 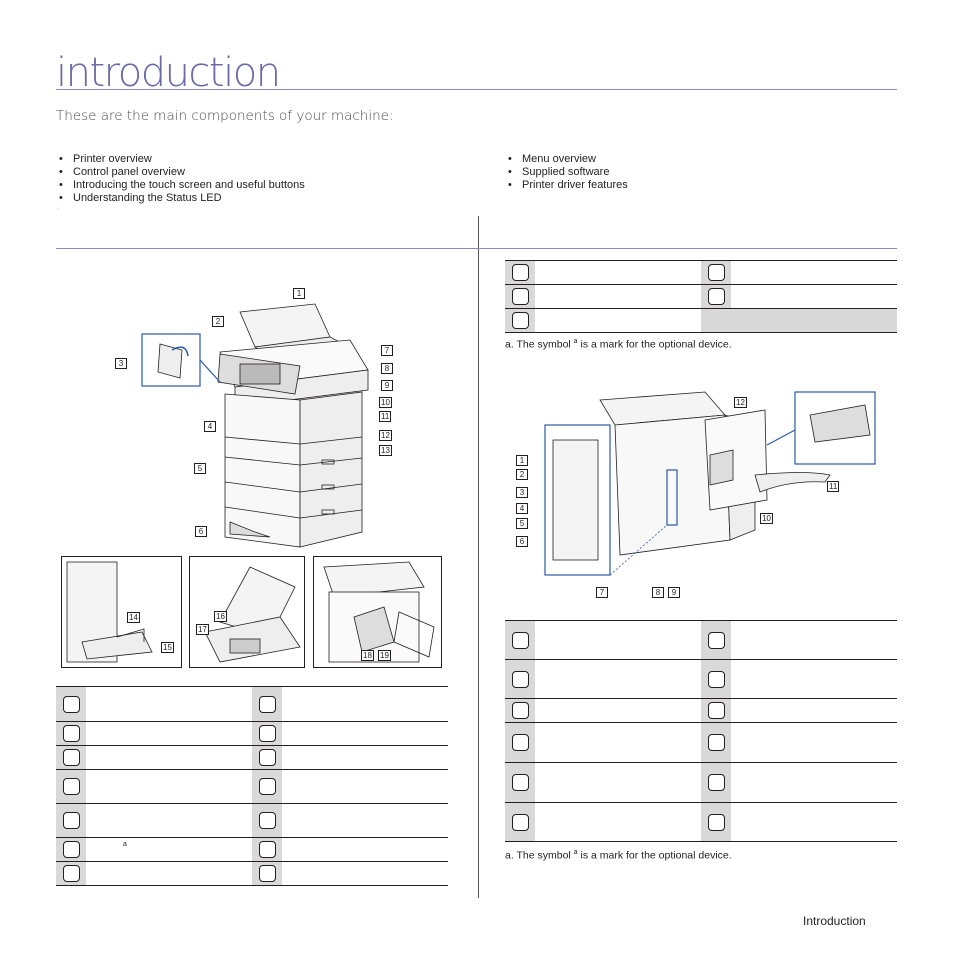 What do you see at coordinates (522, 474) in the screenshot?
I see `rear-callout-2: 2` at bounding box center [522, 474].